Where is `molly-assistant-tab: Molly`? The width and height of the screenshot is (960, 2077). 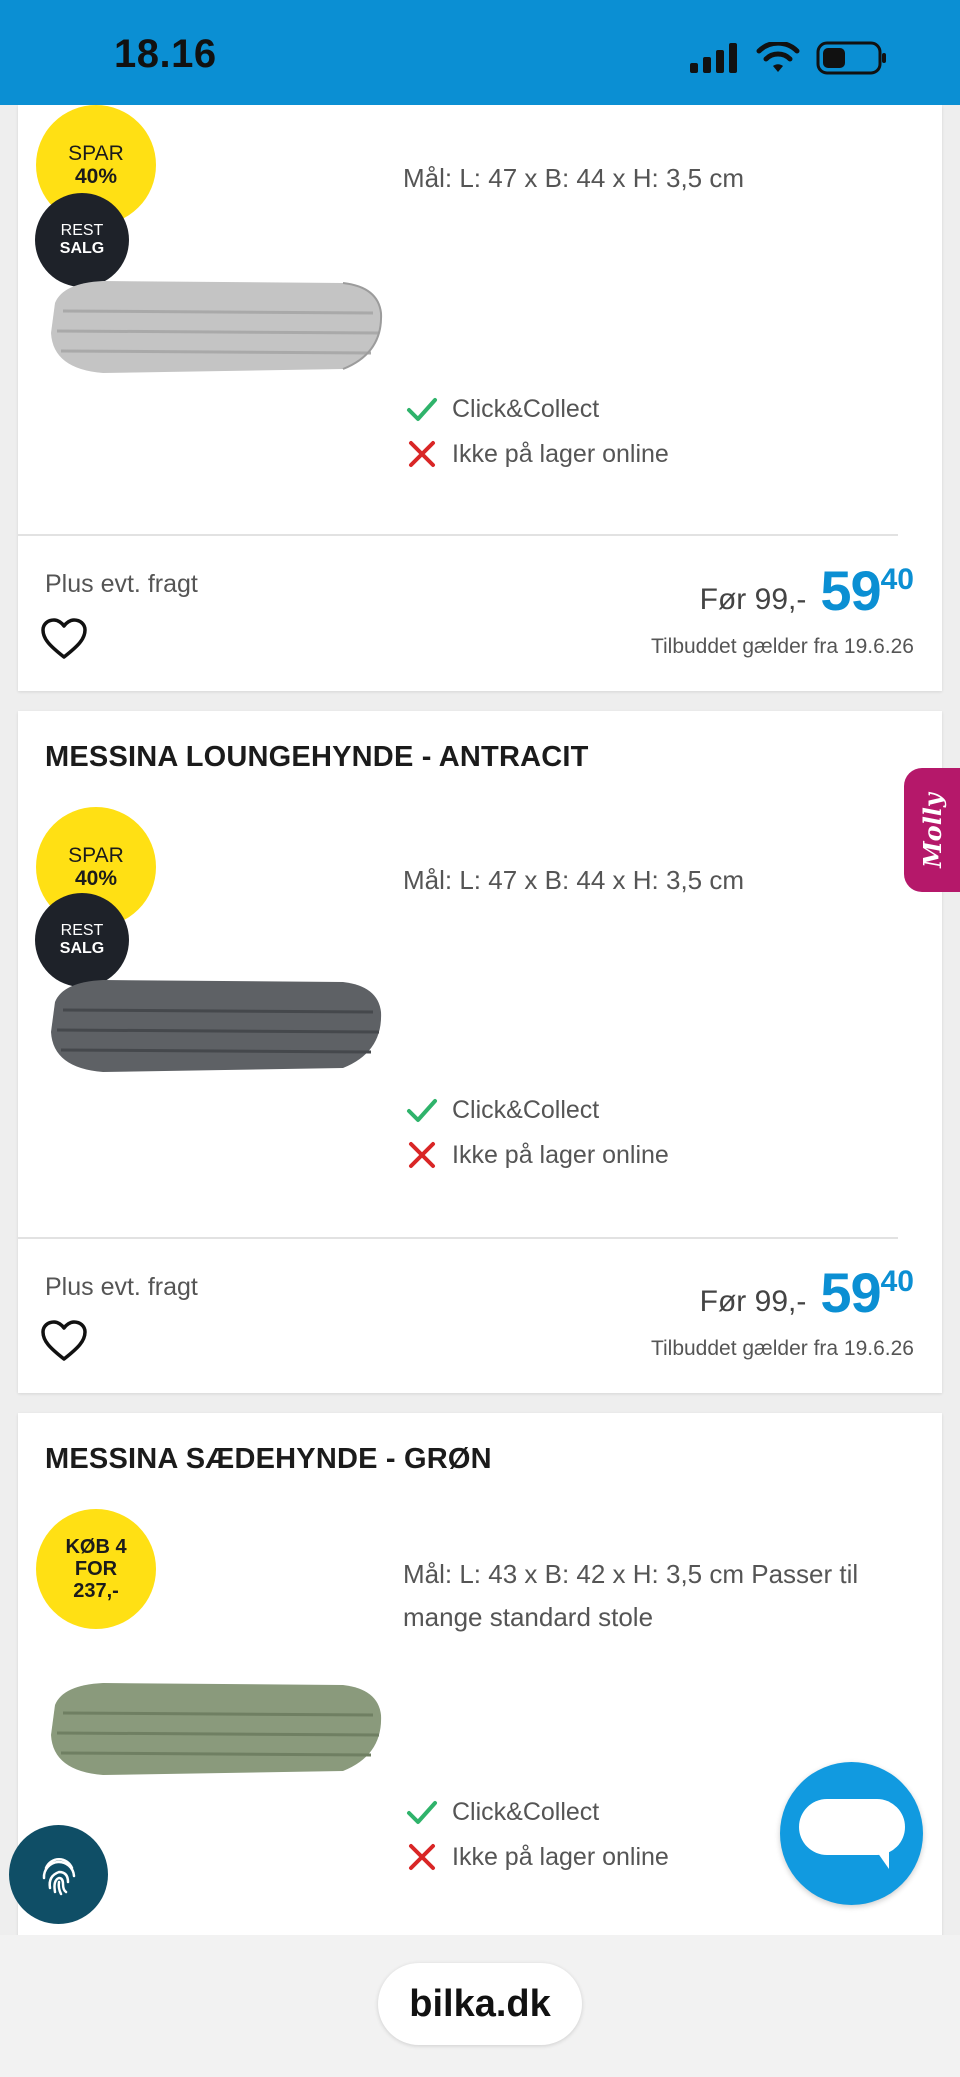 molly-assistant-tab: Molly is located at coordinates (932, 830).